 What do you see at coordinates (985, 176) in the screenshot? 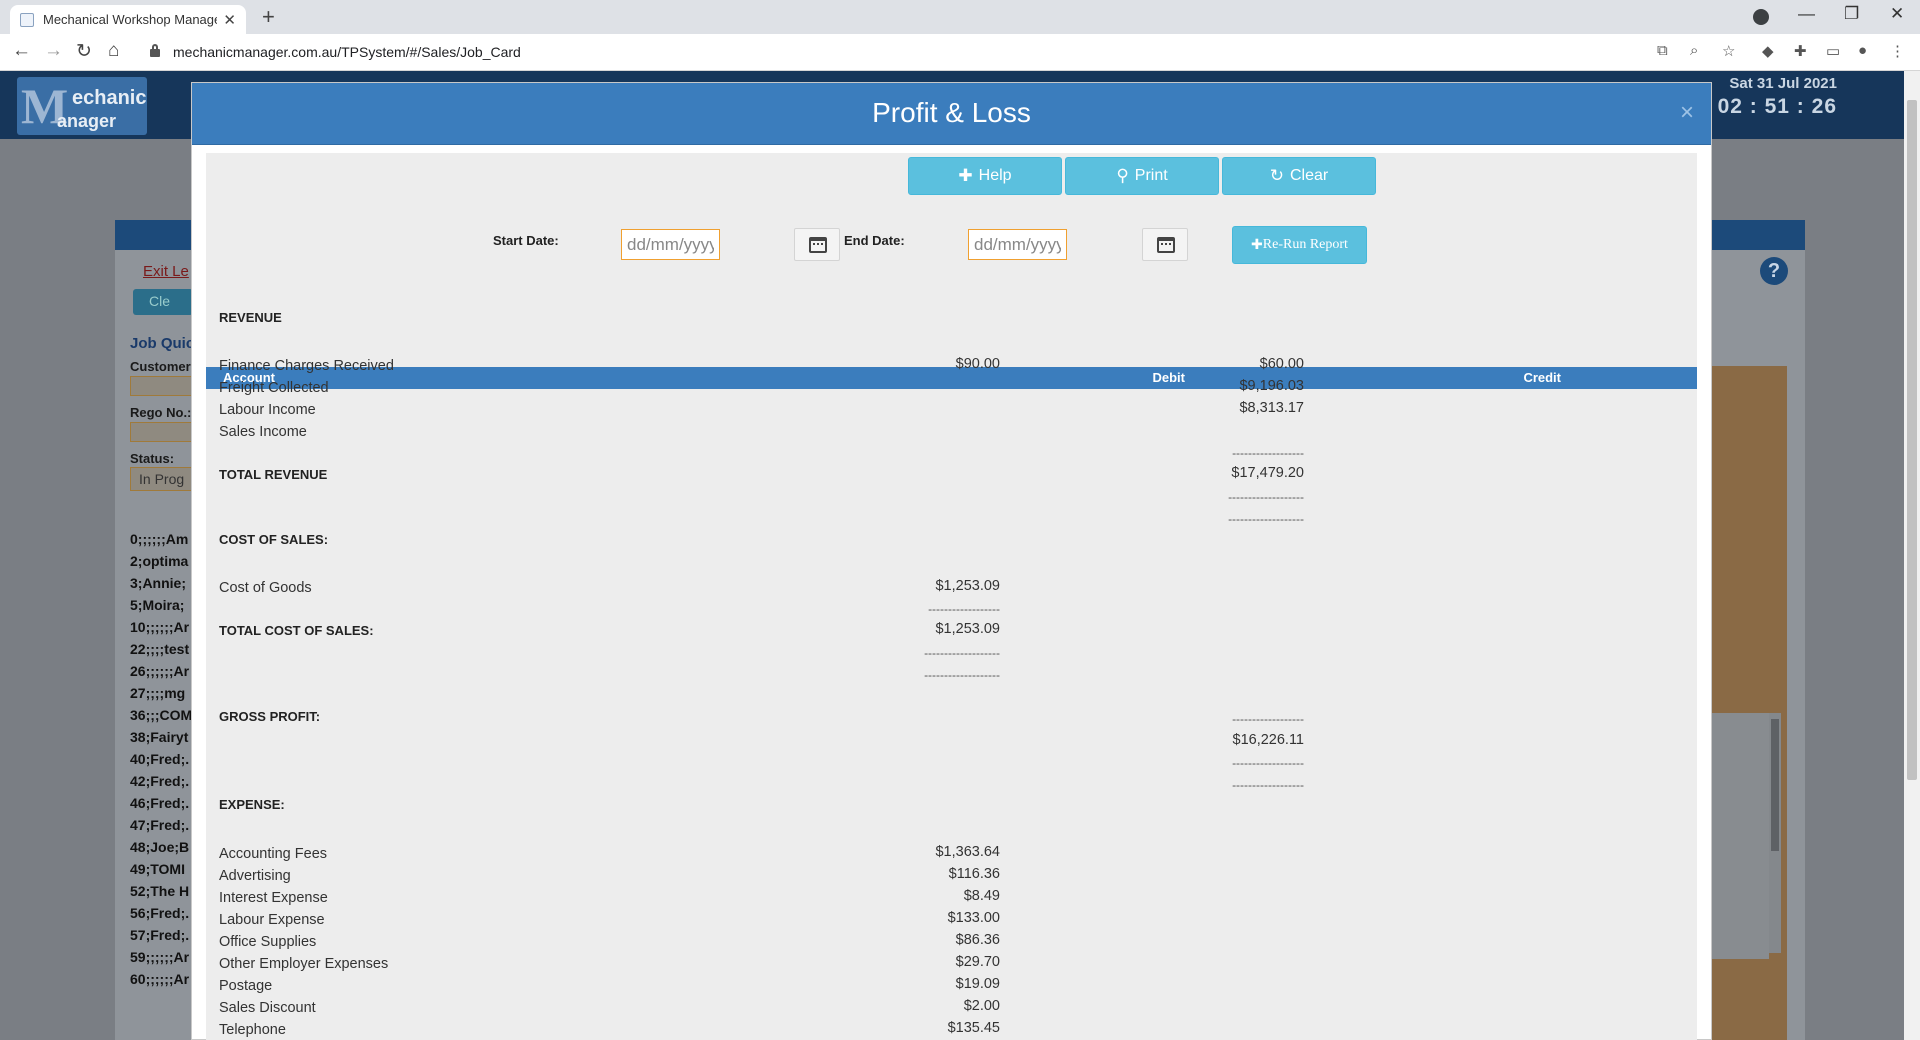
I see `help-button: ✚ Help` at bounding box center [985, 176].